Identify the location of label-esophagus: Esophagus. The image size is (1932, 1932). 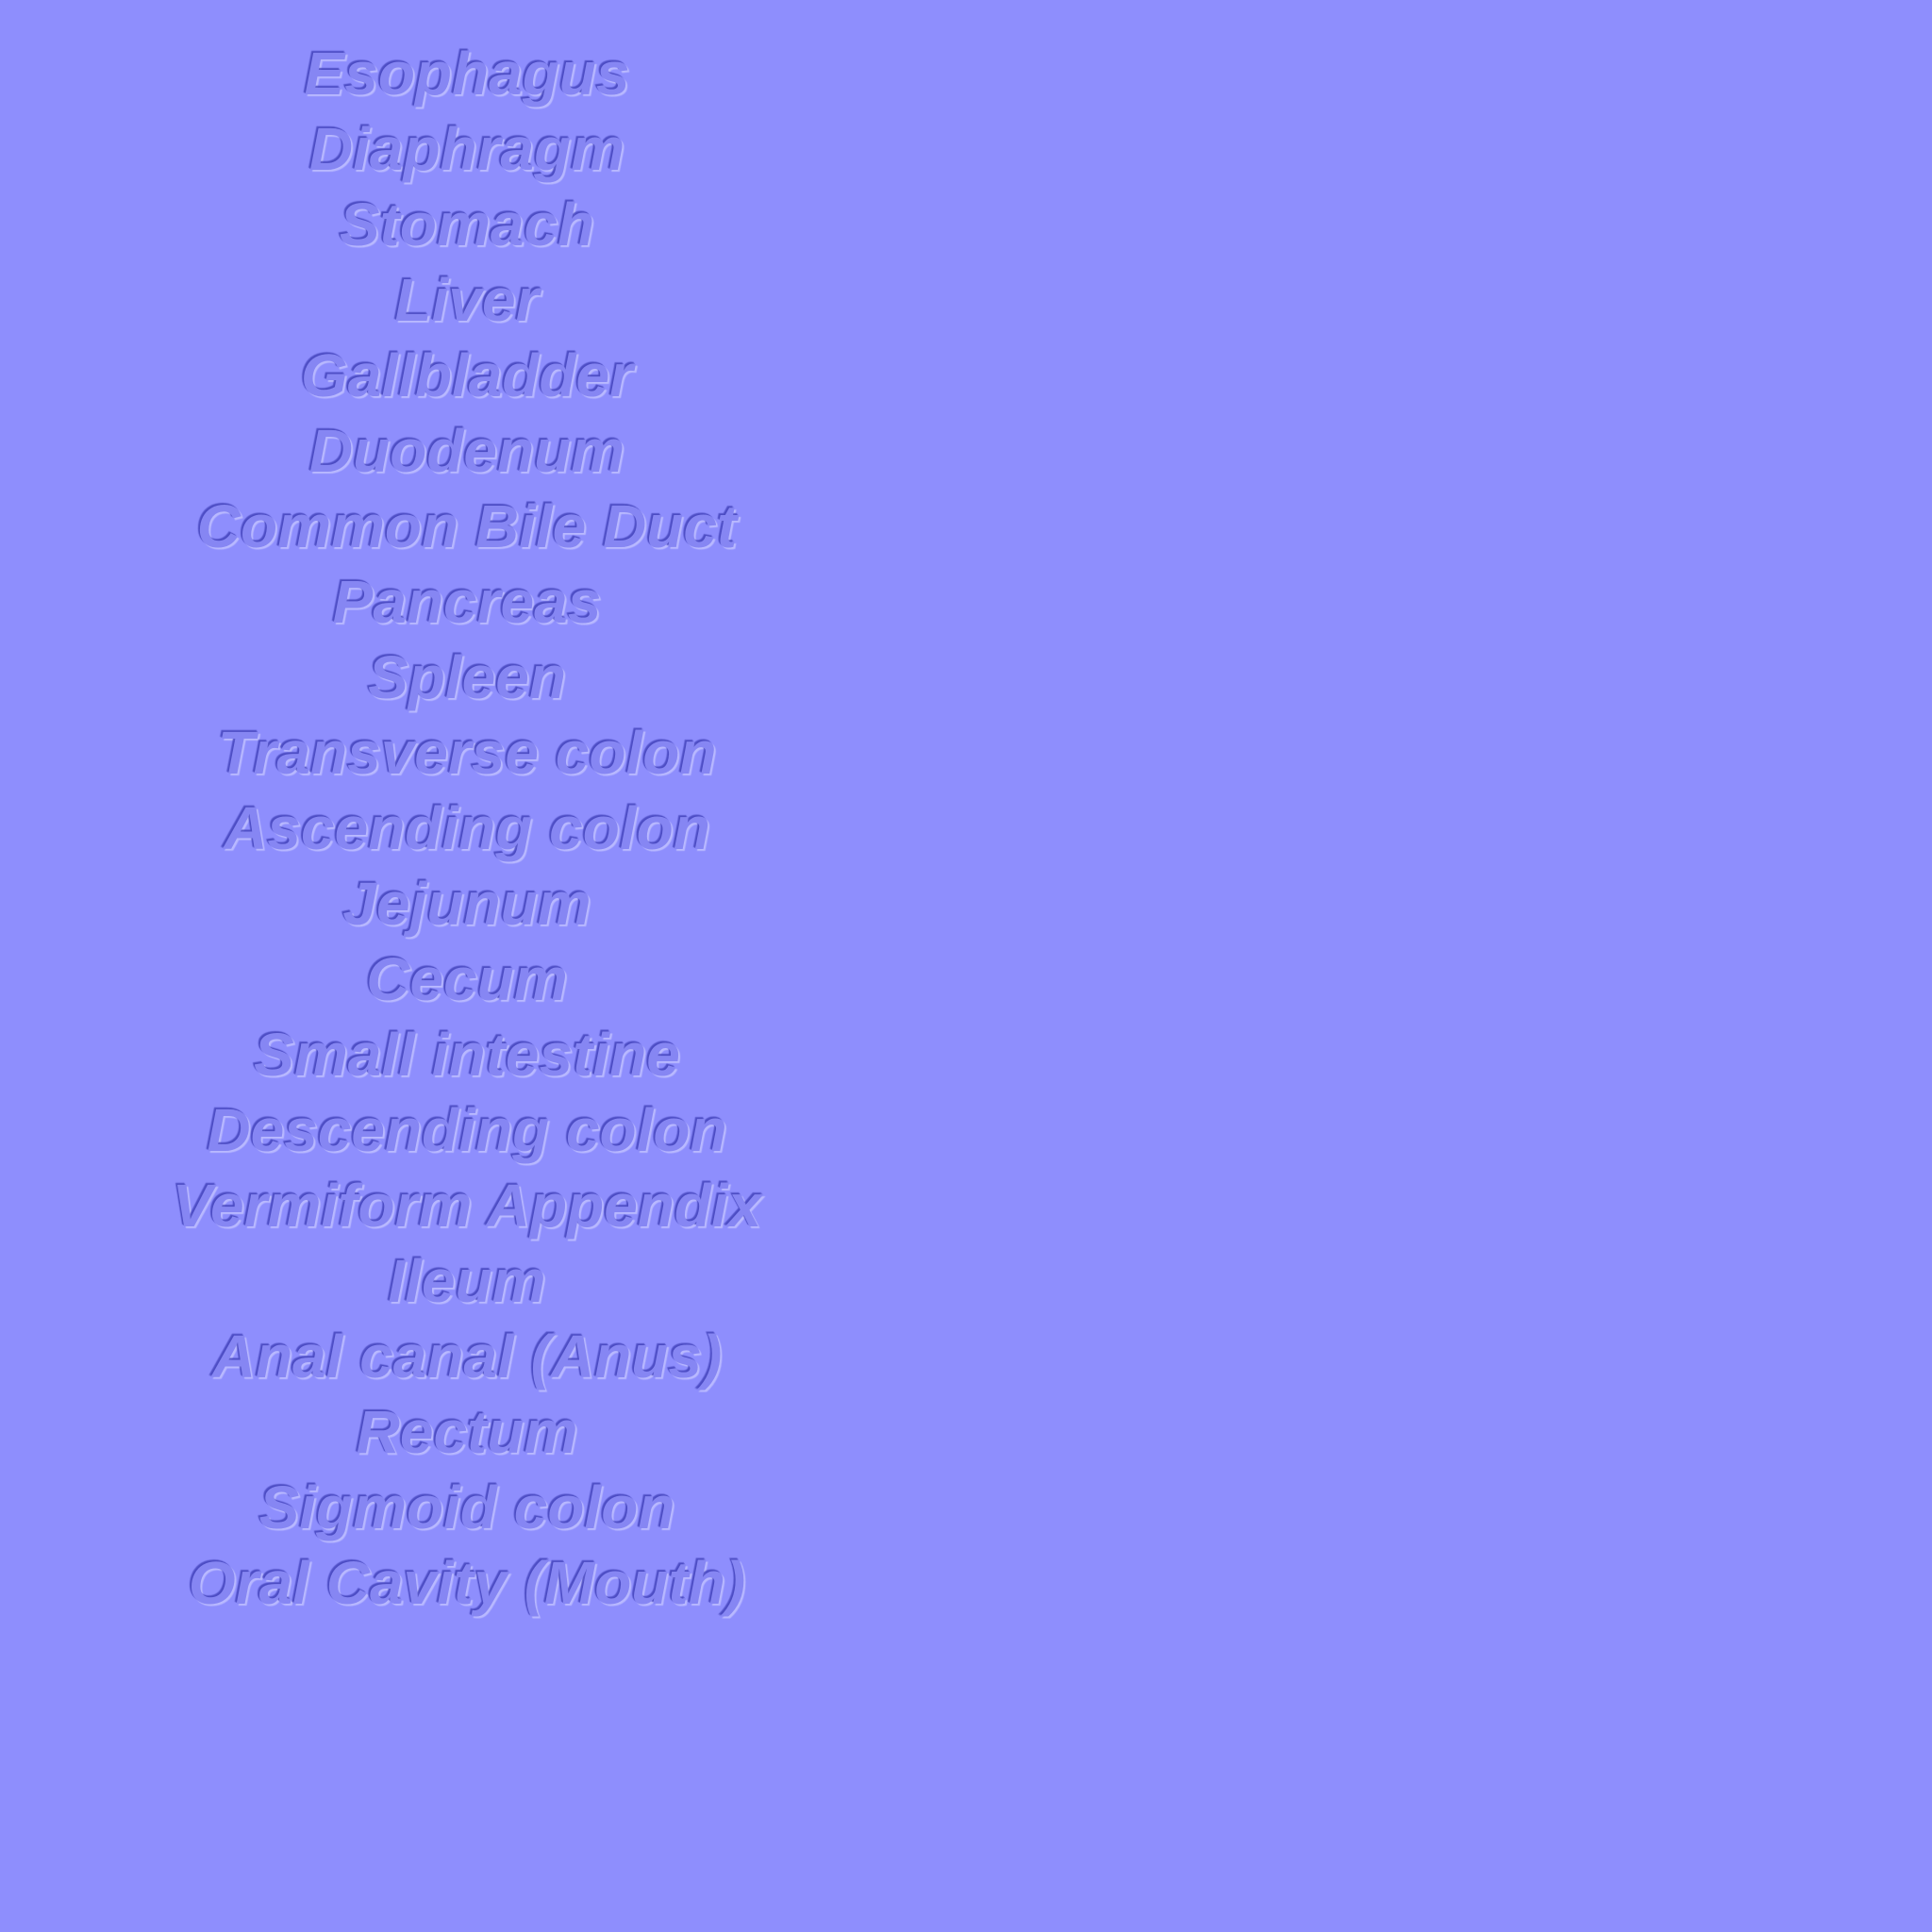
(467, 74).